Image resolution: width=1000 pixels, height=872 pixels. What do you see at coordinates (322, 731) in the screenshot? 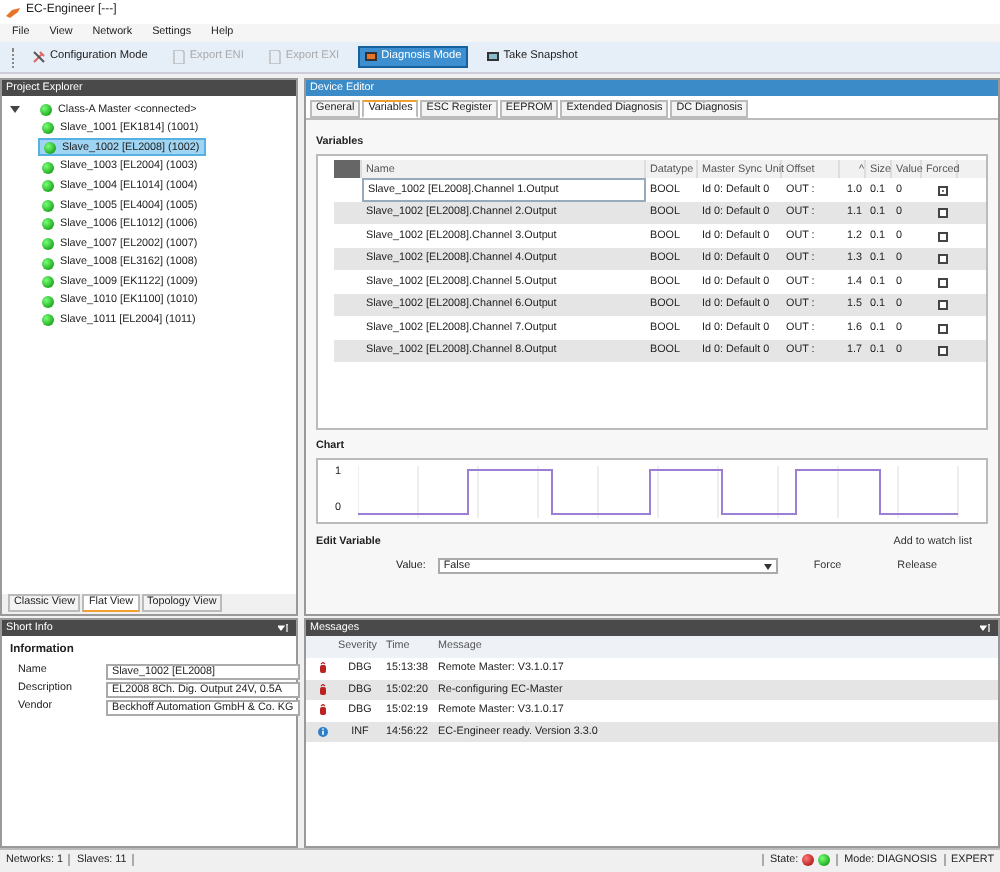
I see `info-icon` at bounding box center [322, 731].